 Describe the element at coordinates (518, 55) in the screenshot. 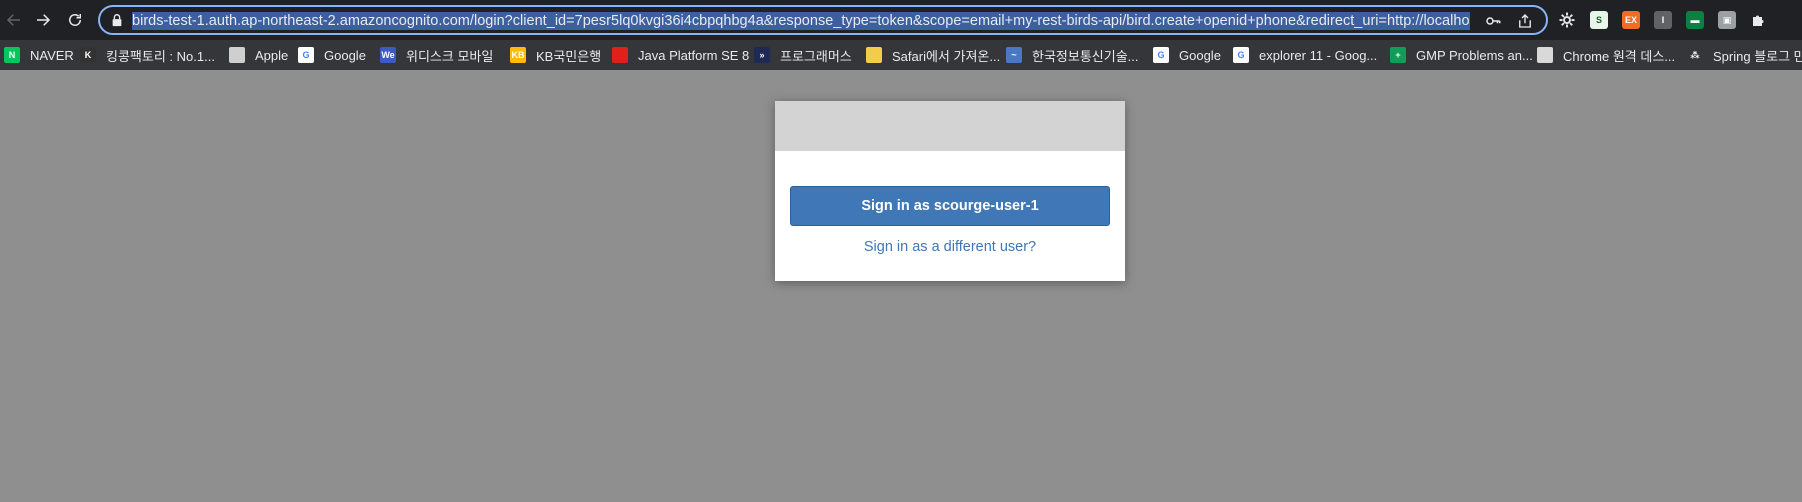

I see `kb-icon: KB` at that location.